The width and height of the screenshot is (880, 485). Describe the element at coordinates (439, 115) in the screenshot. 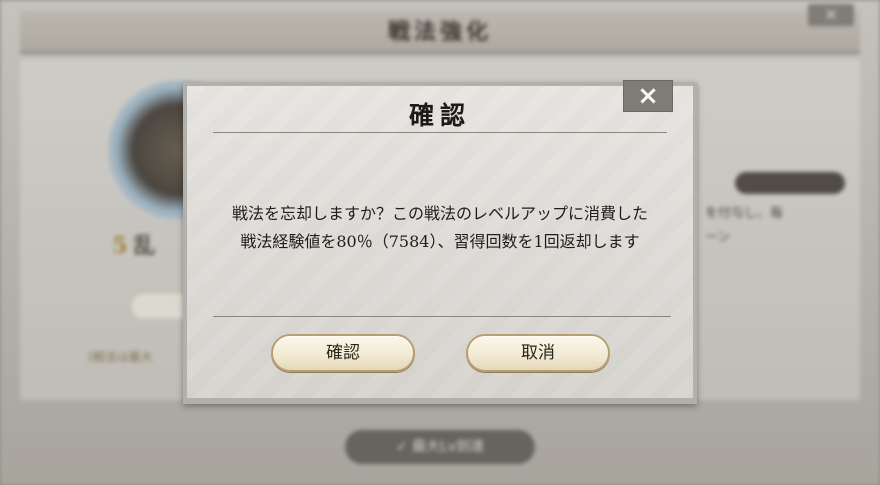

I see `dialog-title: 確認` at that location.